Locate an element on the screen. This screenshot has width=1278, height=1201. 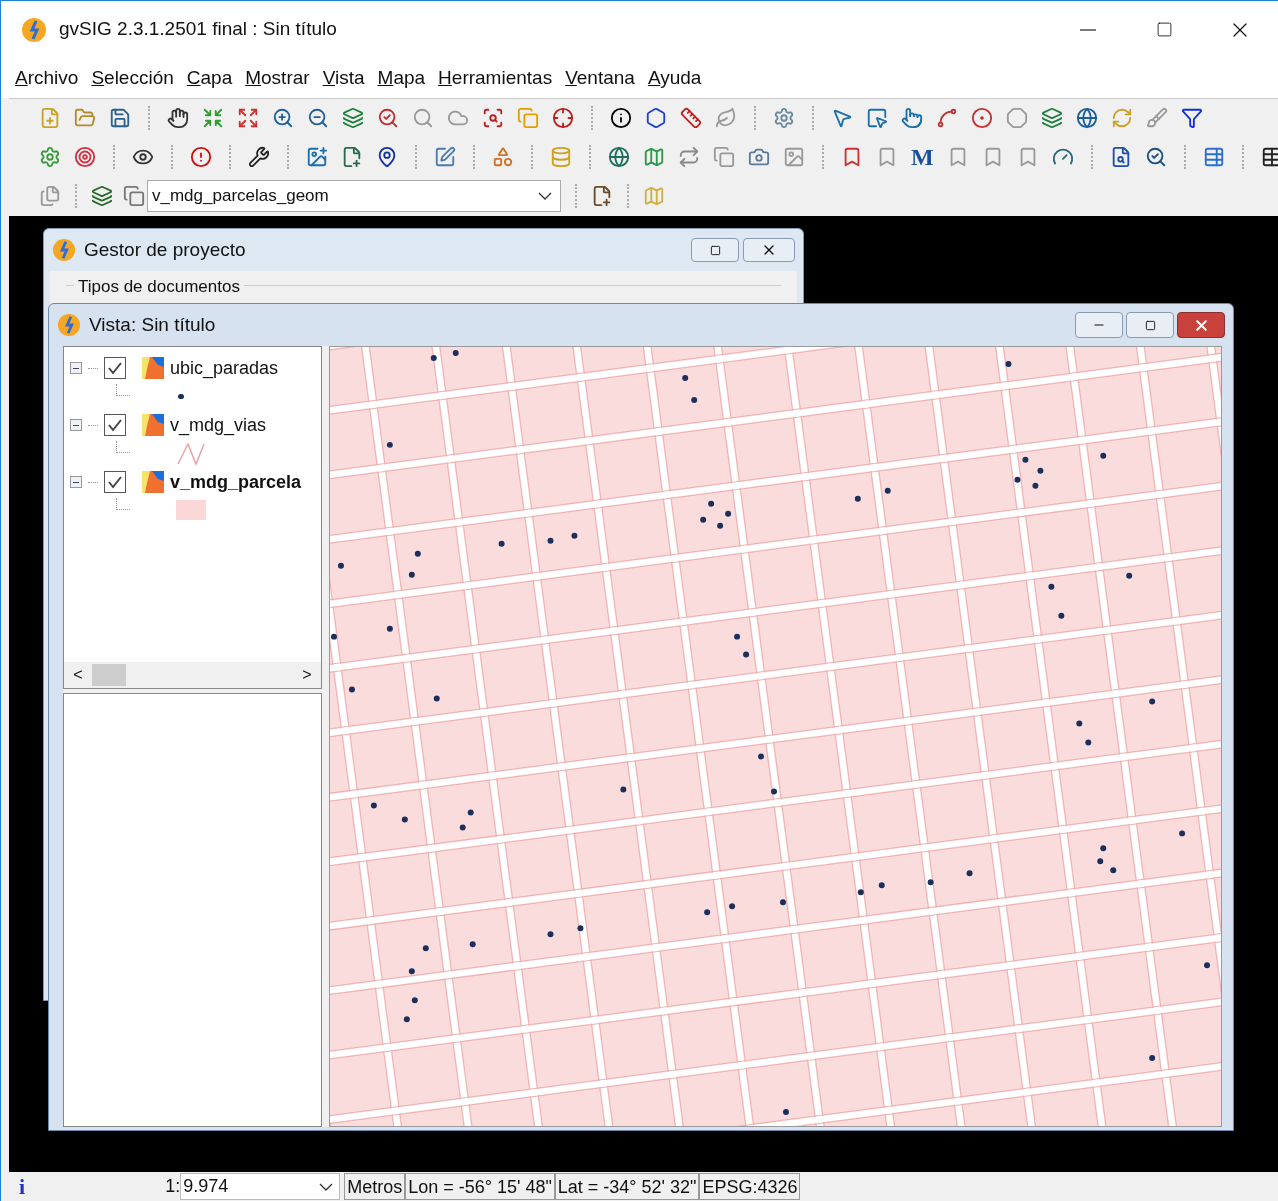
magnifier-icon is located at coordinates (423, 118).